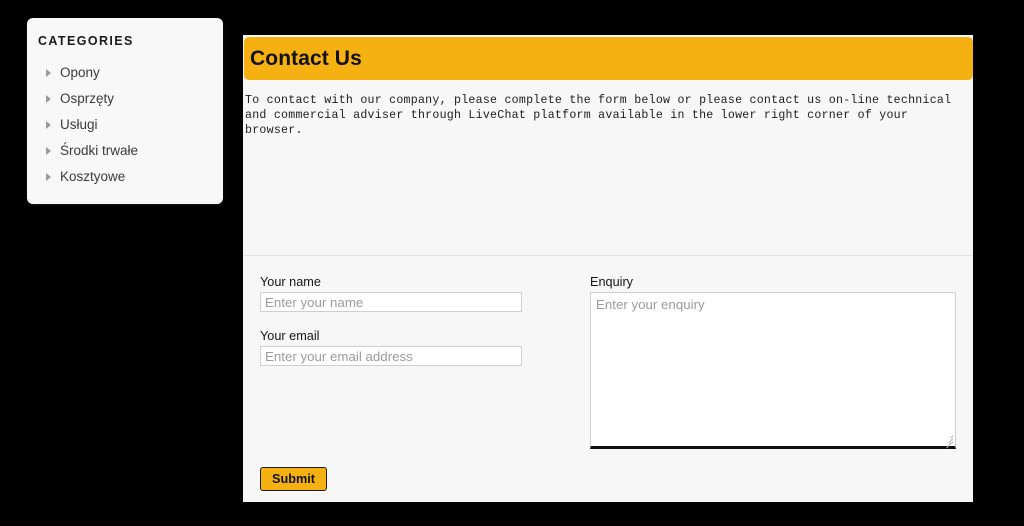 The height and width of the screenshot is (526, 1024). I want to click on enquiry-wrapper, so click(773, 370).